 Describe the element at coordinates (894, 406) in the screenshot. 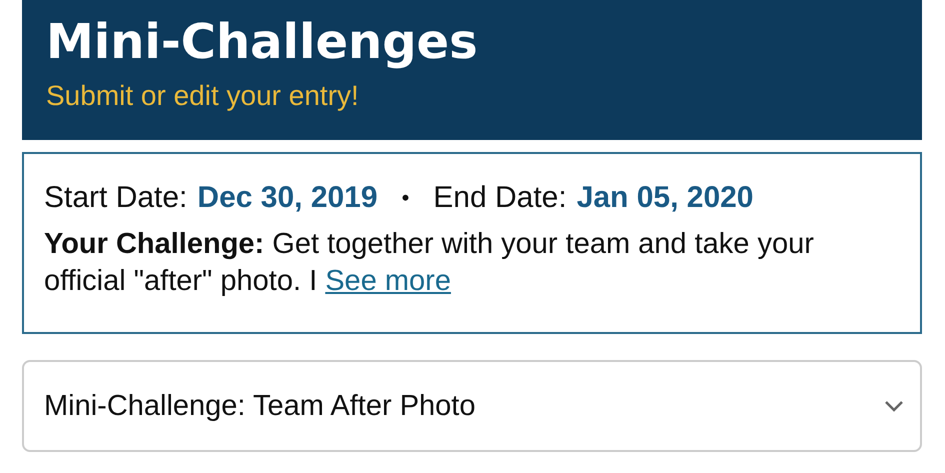

I see `chevron-down-icon` at that location.